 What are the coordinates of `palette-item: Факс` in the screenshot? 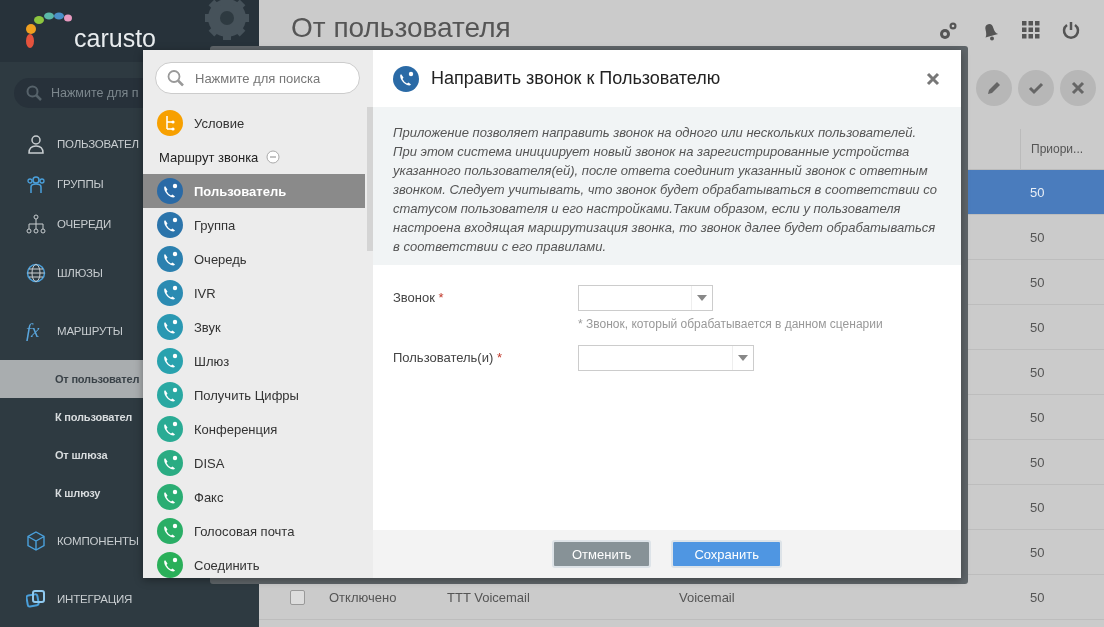 It's located at (254, 497).